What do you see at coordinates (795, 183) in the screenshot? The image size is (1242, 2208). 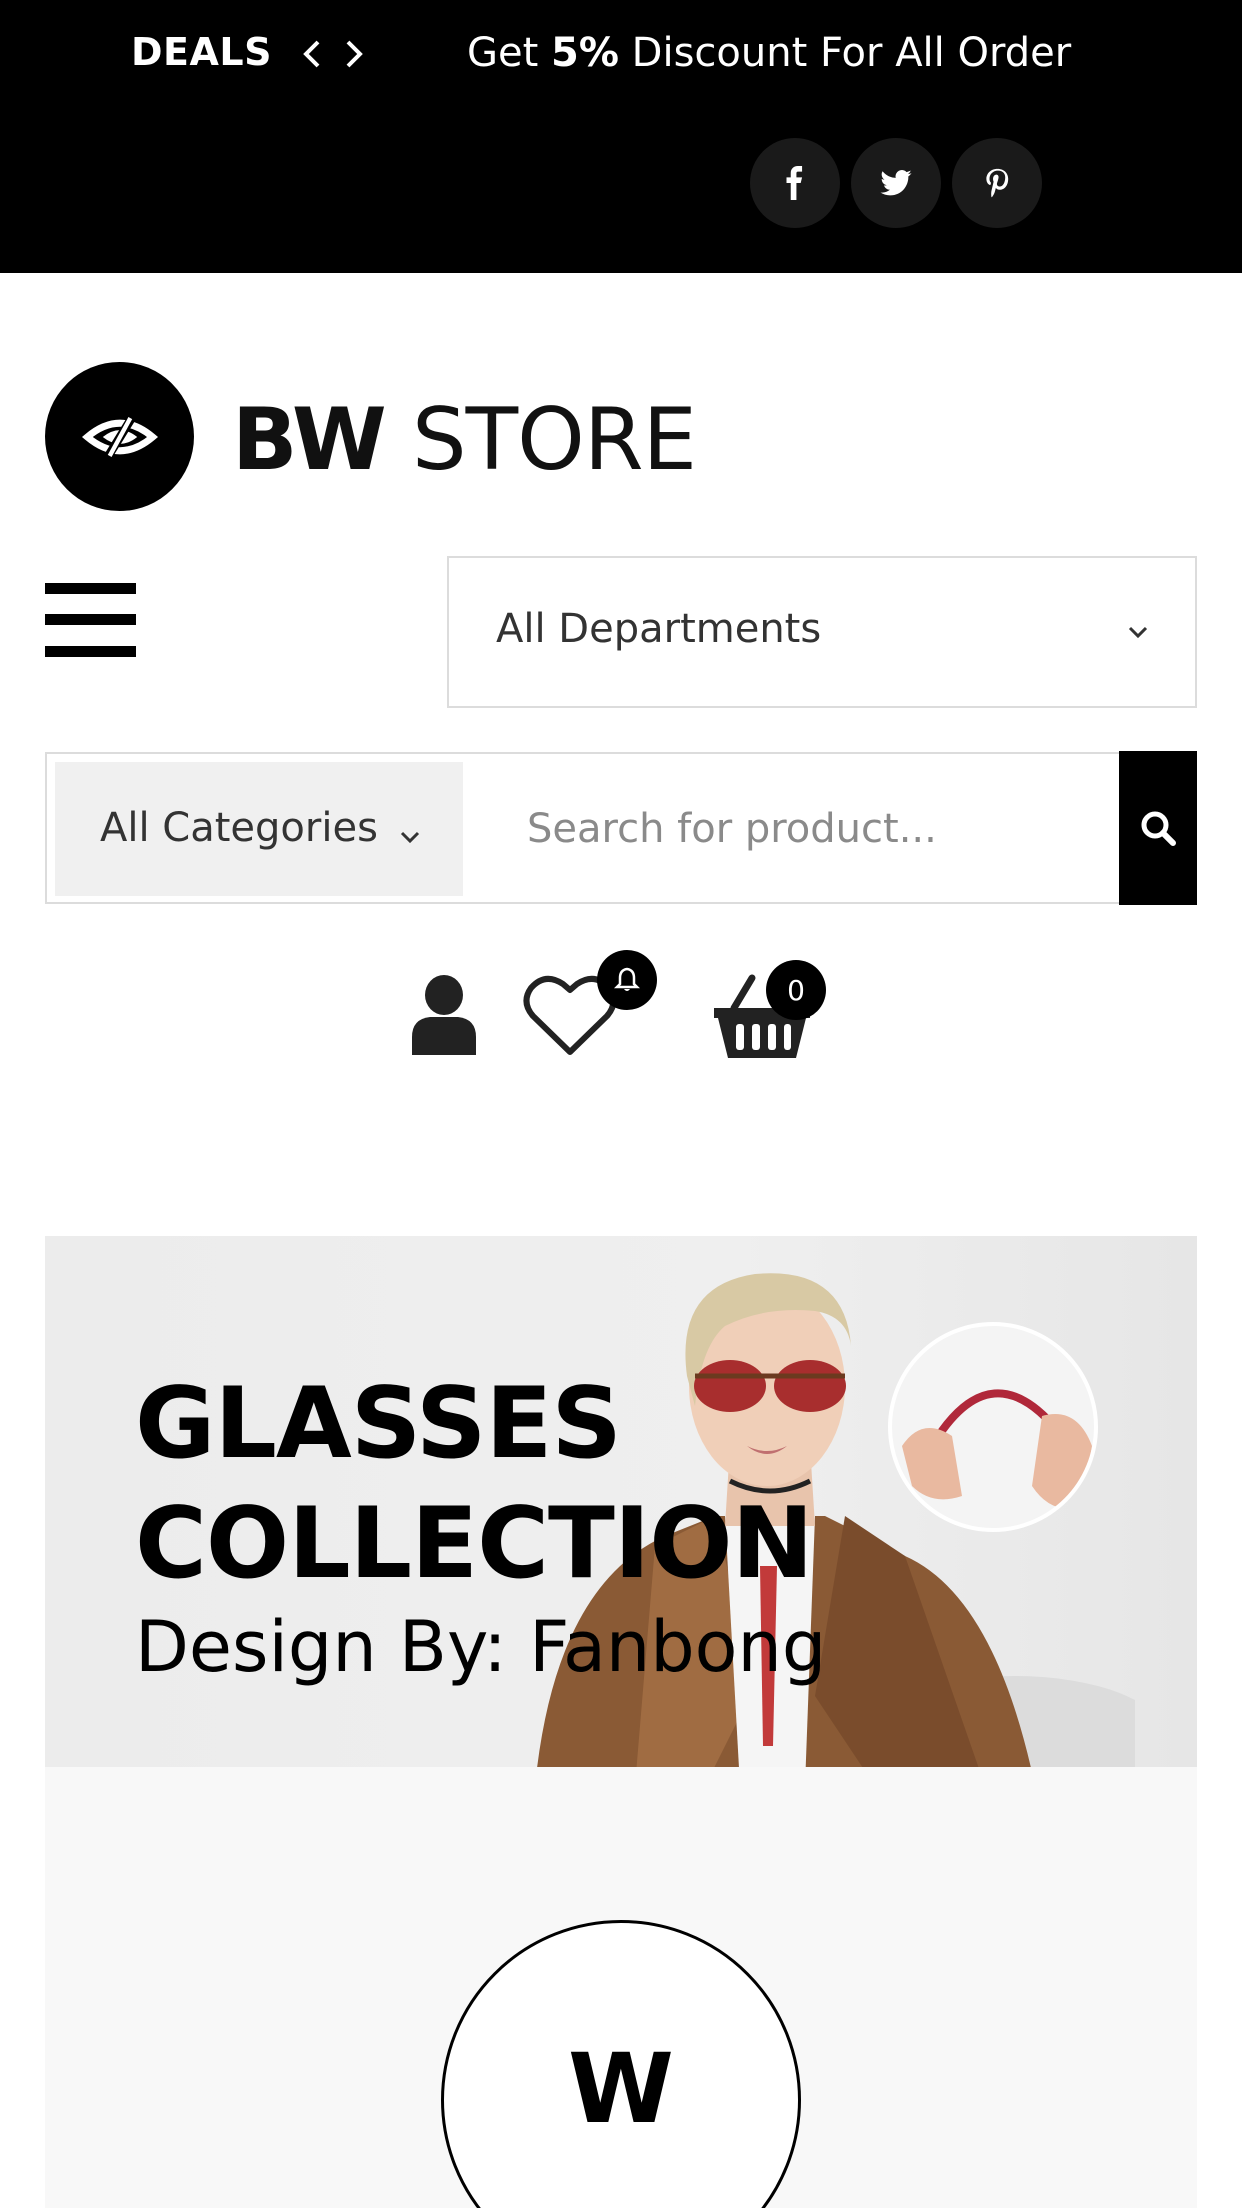 I see `facebook-icon` at bounding box center [795, 183].